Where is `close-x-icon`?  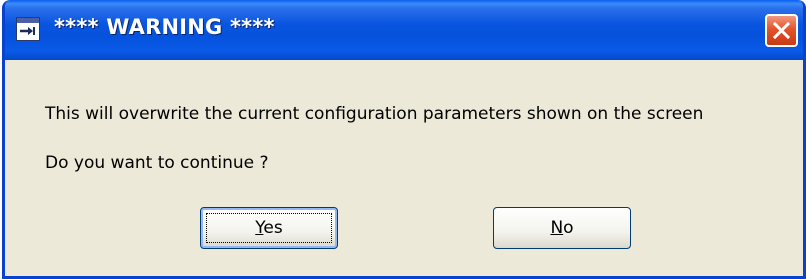
close-x-icon is located at coordinates (781, 30).